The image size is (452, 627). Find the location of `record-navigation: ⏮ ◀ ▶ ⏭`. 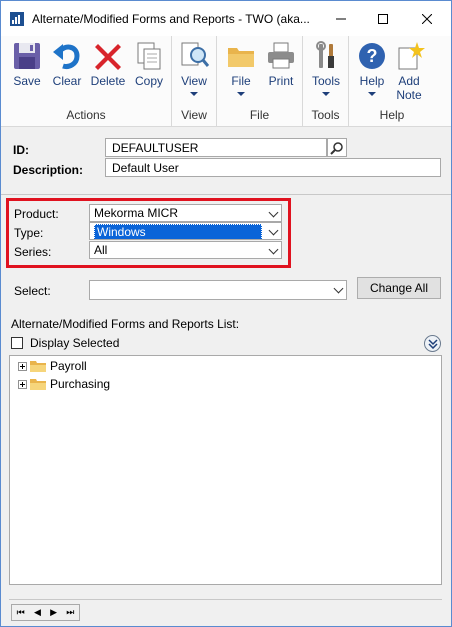

record-navigation: ⏮ ◀ ▶ ⏭ is located at coordinates (45, 612).